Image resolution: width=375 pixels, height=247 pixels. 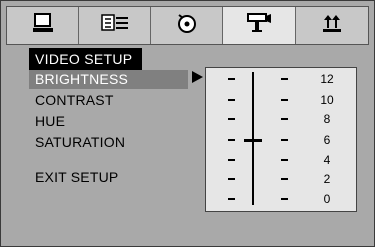 I want to click on level-label: 10, so click(x=327, y=100).